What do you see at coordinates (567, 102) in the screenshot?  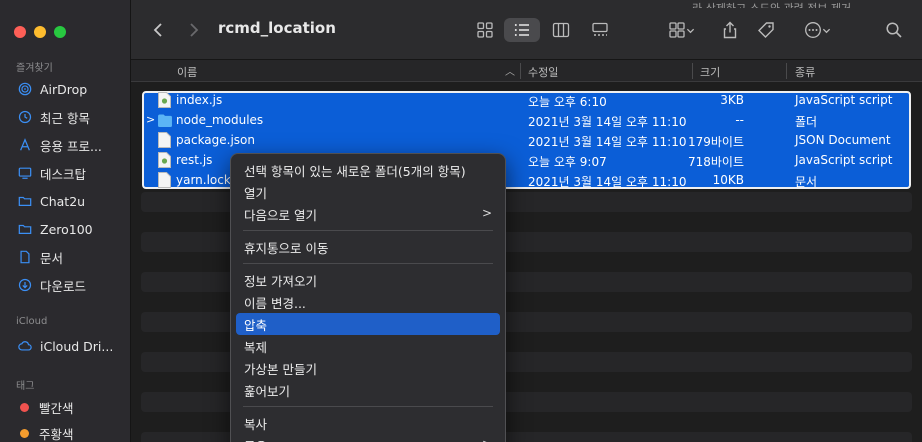 I see `file-date: 오늘 오후 6:10` at bounding box center [567, 102].